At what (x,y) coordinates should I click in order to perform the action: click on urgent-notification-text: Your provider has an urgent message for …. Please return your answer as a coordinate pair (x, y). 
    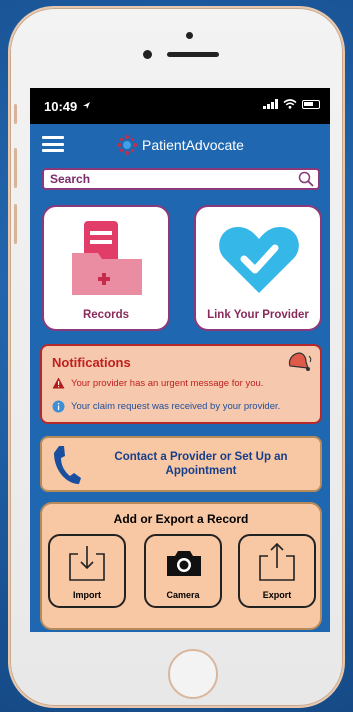
    Looking at the image, I should click on (167, 383).